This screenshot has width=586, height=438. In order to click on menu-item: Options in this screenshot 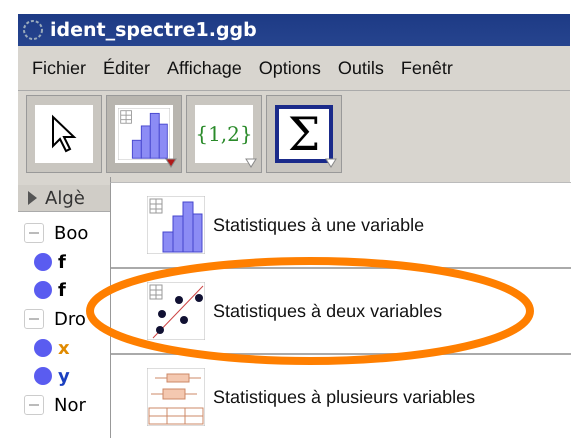, I will do `click(290, 68)`.